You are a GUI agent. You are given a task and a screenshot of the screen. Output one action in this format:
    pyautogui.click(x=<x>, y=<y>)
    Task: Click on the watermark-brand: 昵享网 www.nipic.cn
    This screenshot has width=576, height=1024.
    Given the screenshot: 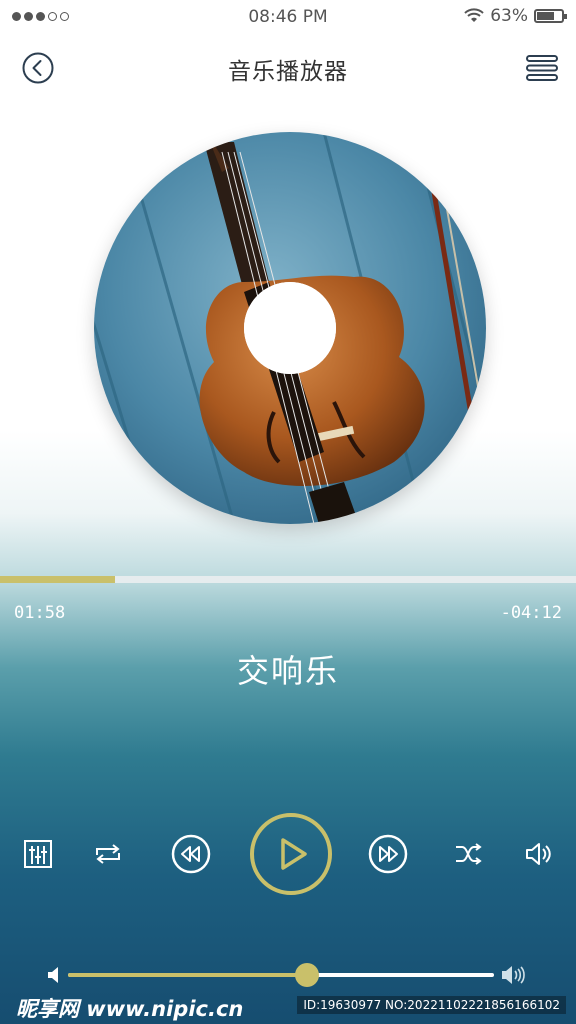 What is the action you would take?
    pyautogui.click(x=130, y=1009)
    